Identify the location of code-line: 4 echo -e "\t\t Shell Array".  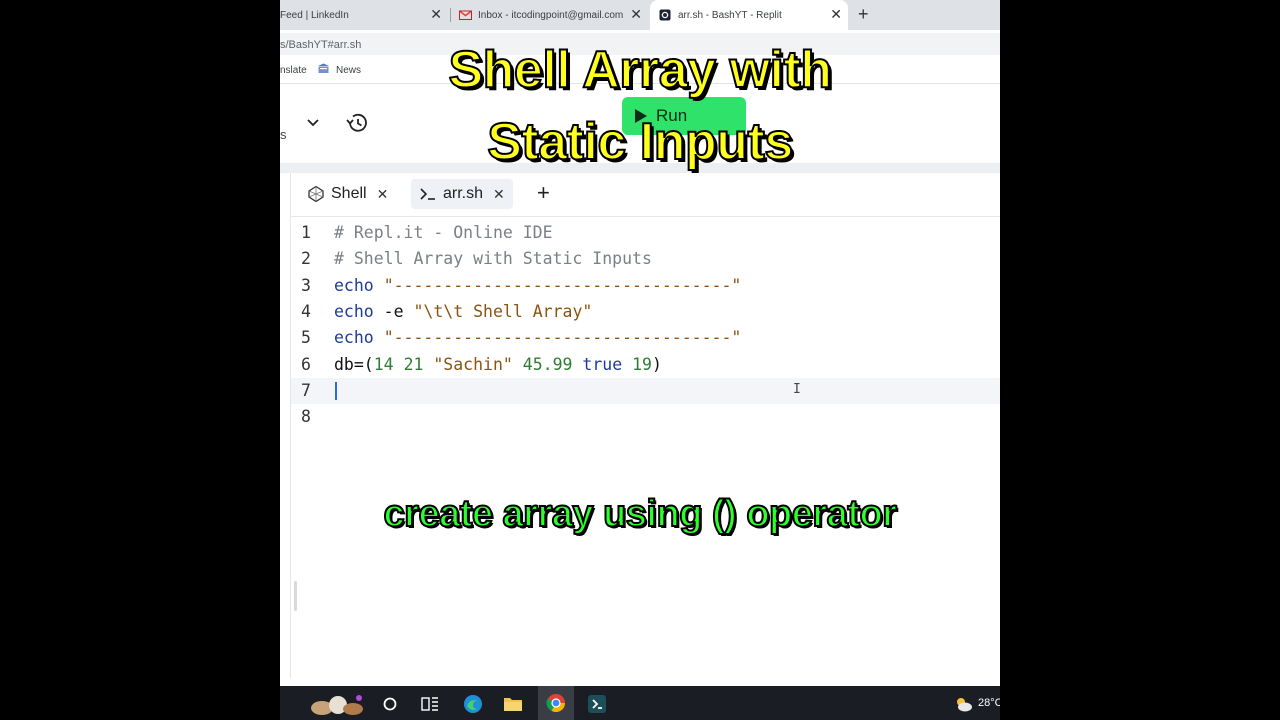
(645, 312).